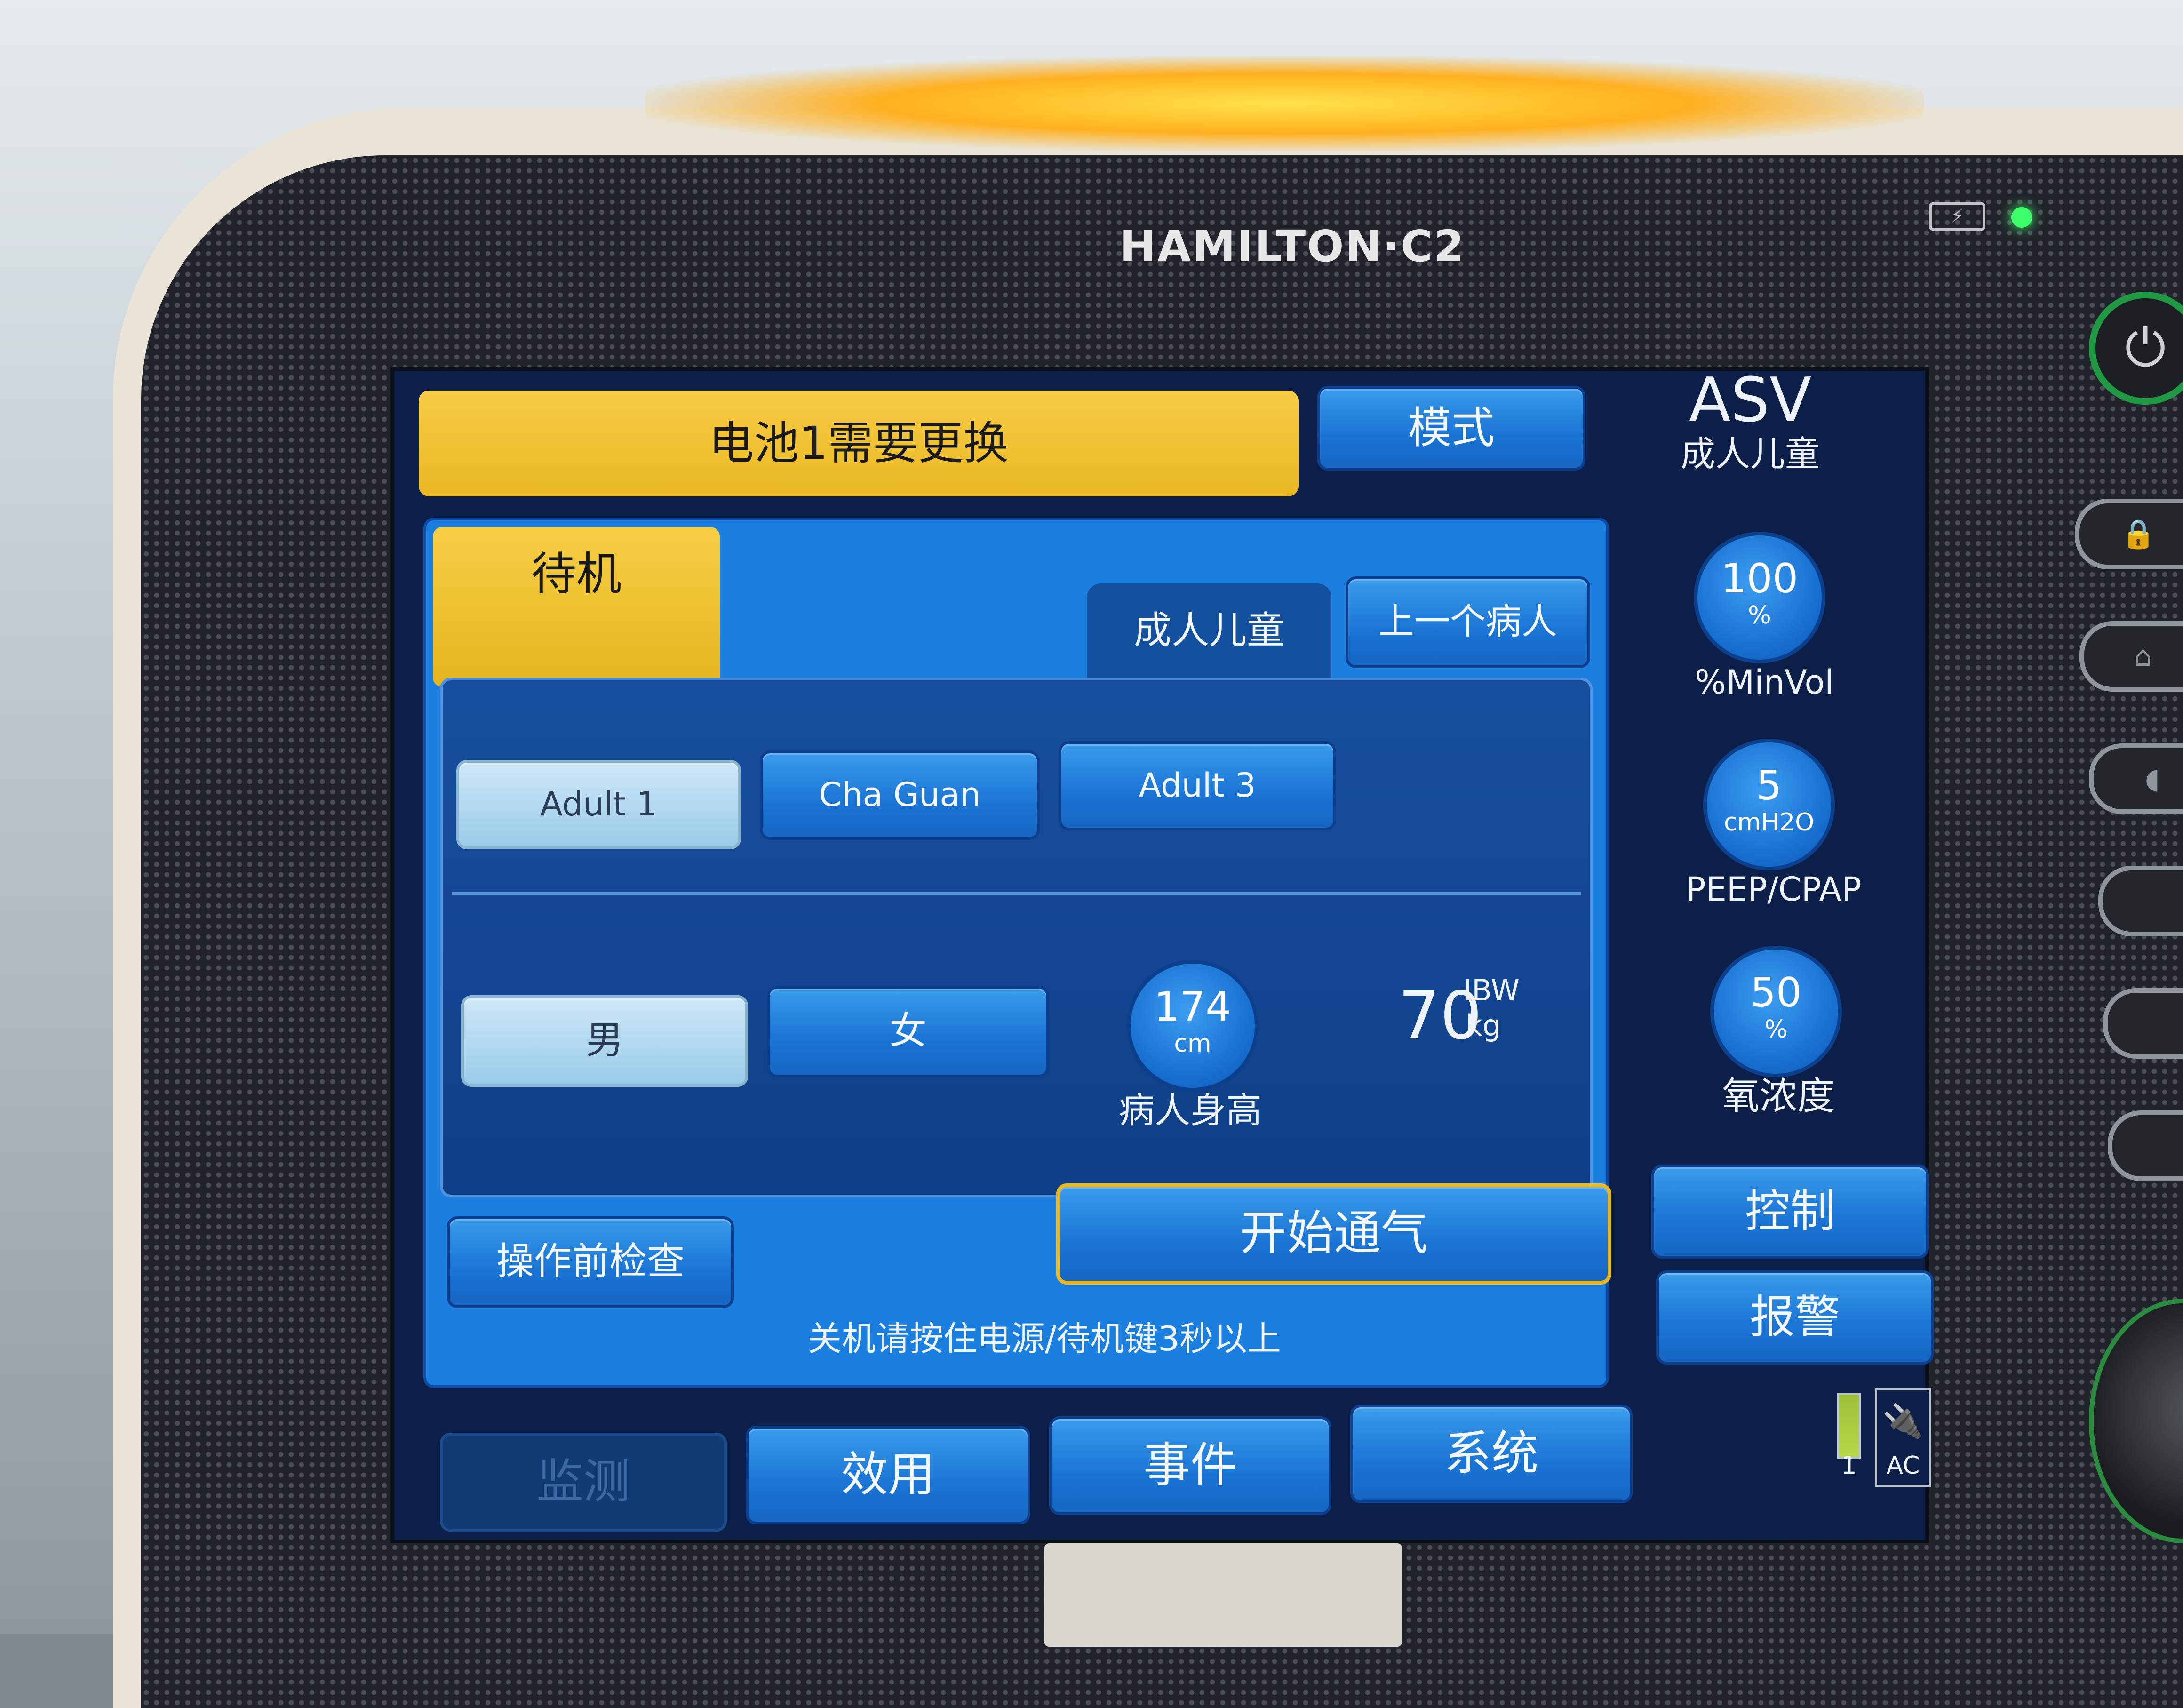 The image size is (2183, 1708). What do you see at coordinates (576, 607) in the screenshot?
I see `standby-status: 待机` at bounding box center [576, 607].